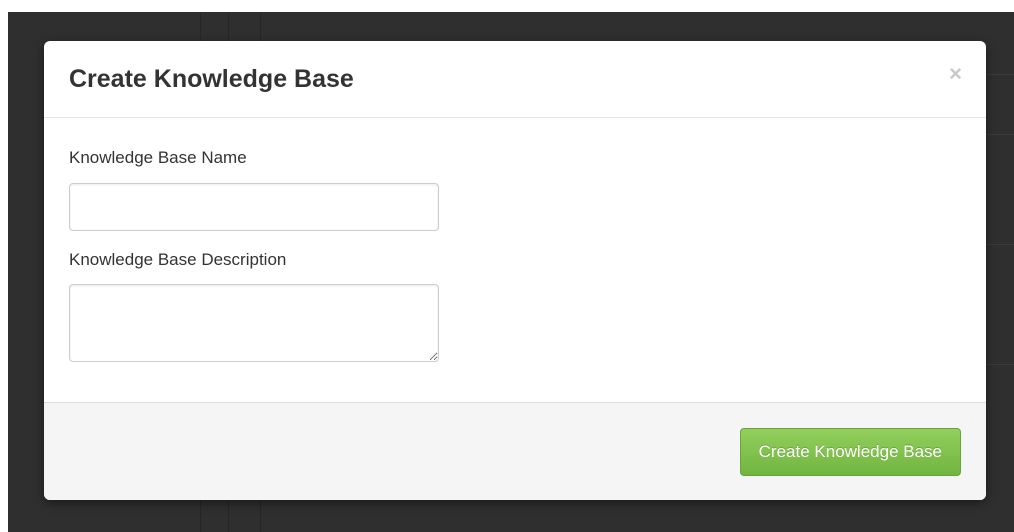 This screenshot has height=532, width=1014. What do you see at coordinates (254, 207) in the screenshot?
I see `knowledge-base-name-input` at bounding box center [254, 207].